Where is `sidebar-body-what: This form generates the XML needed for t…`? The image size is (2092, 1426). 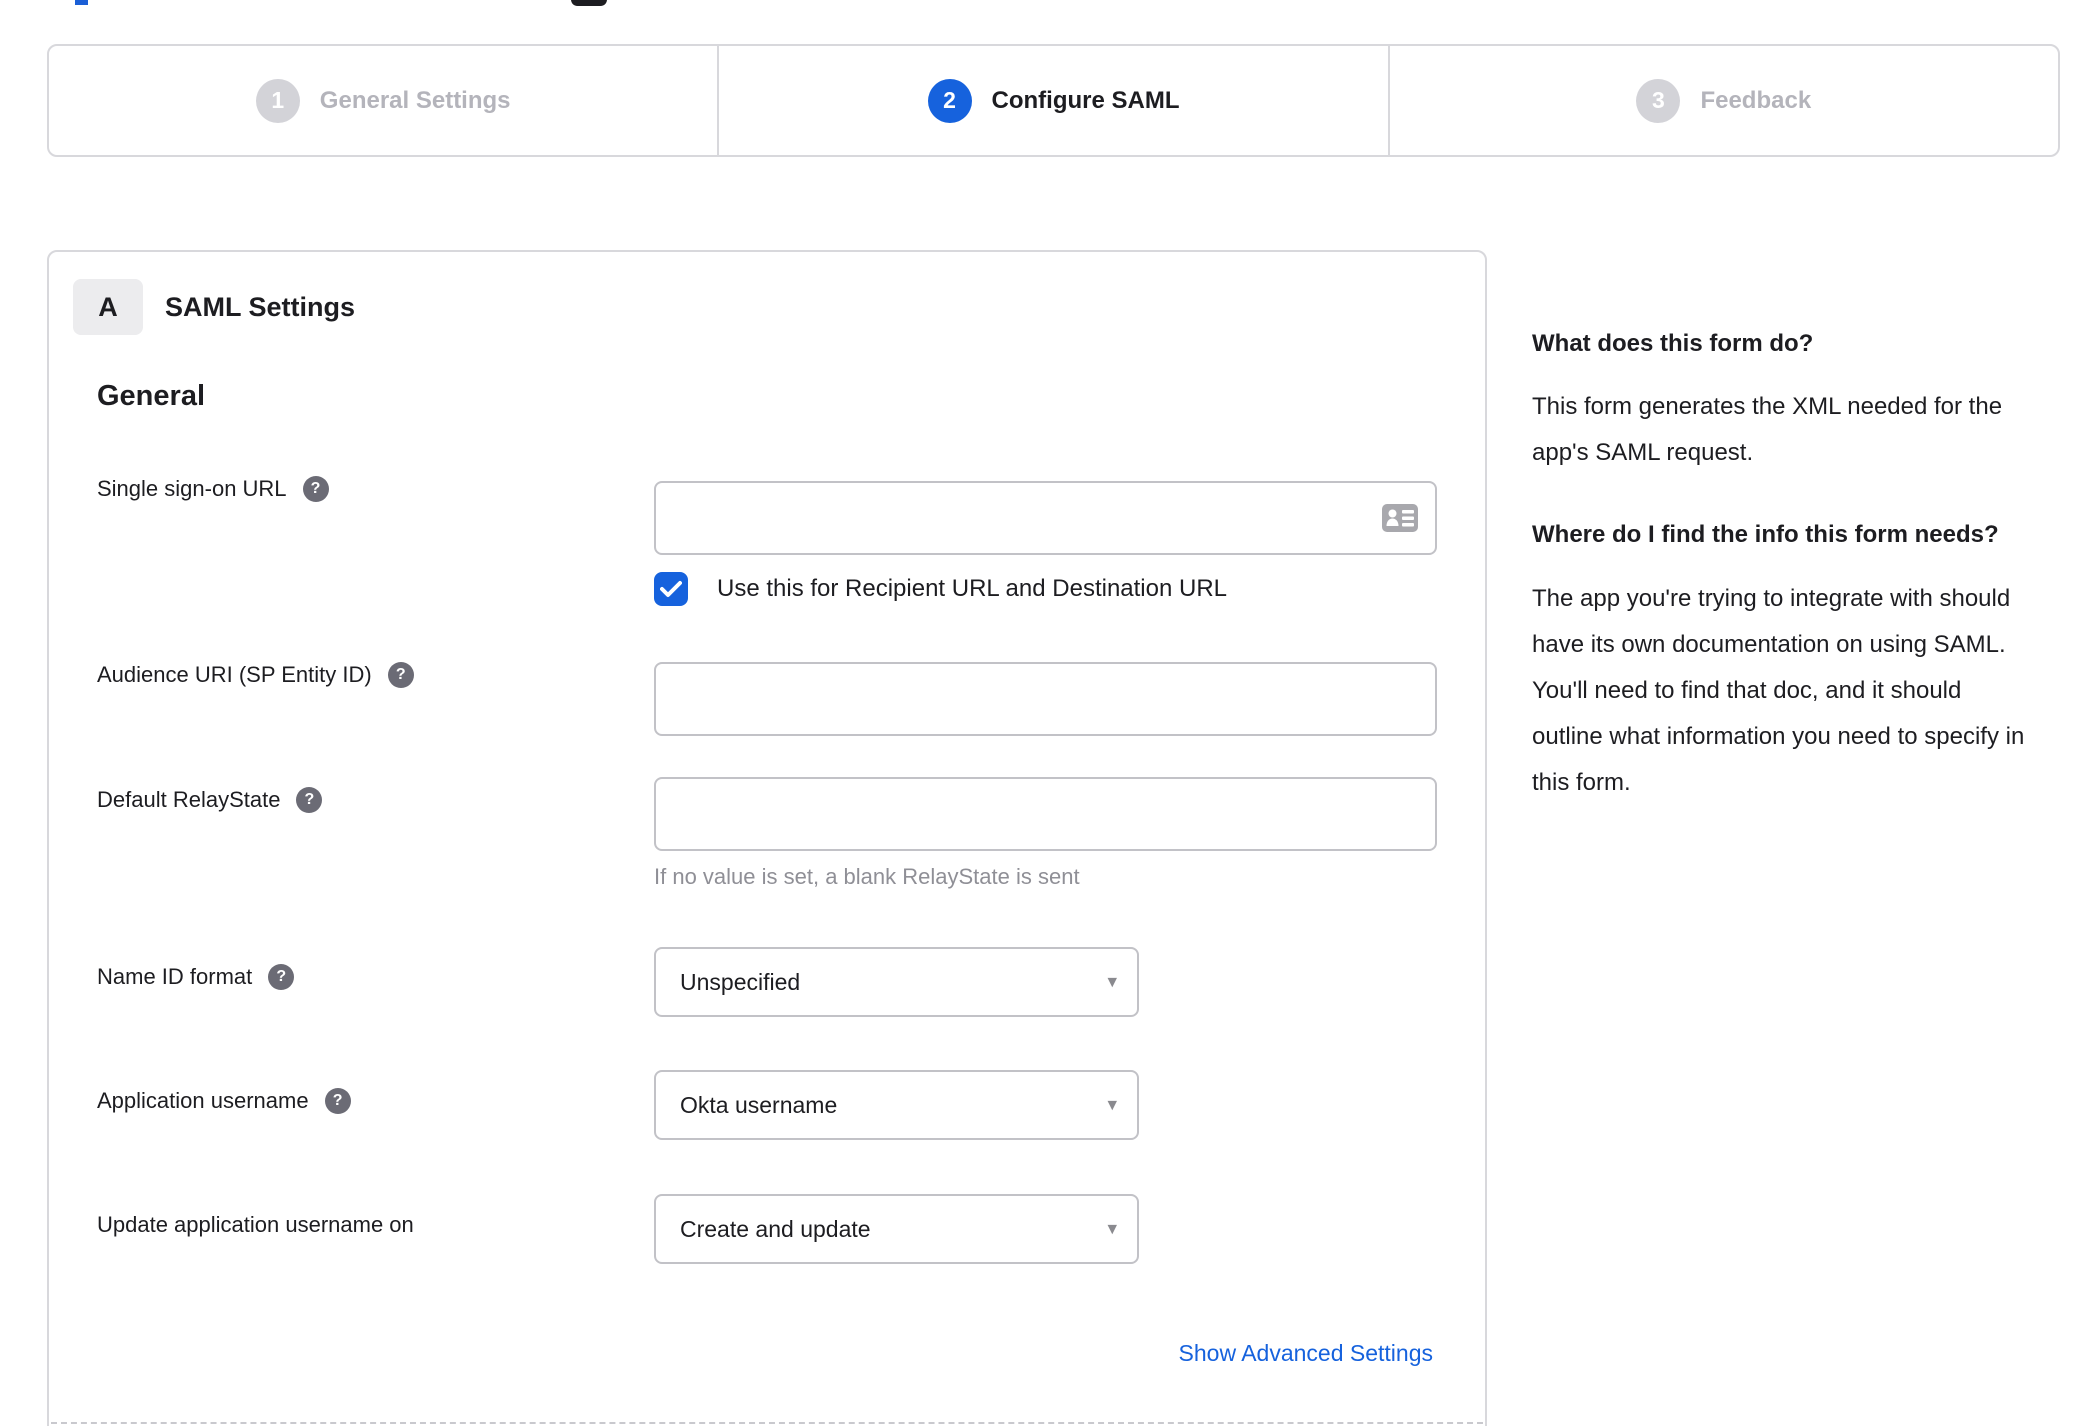
sidebar-body-what: This form generates the XML needed for t… is located at coordinates (1767, 430).